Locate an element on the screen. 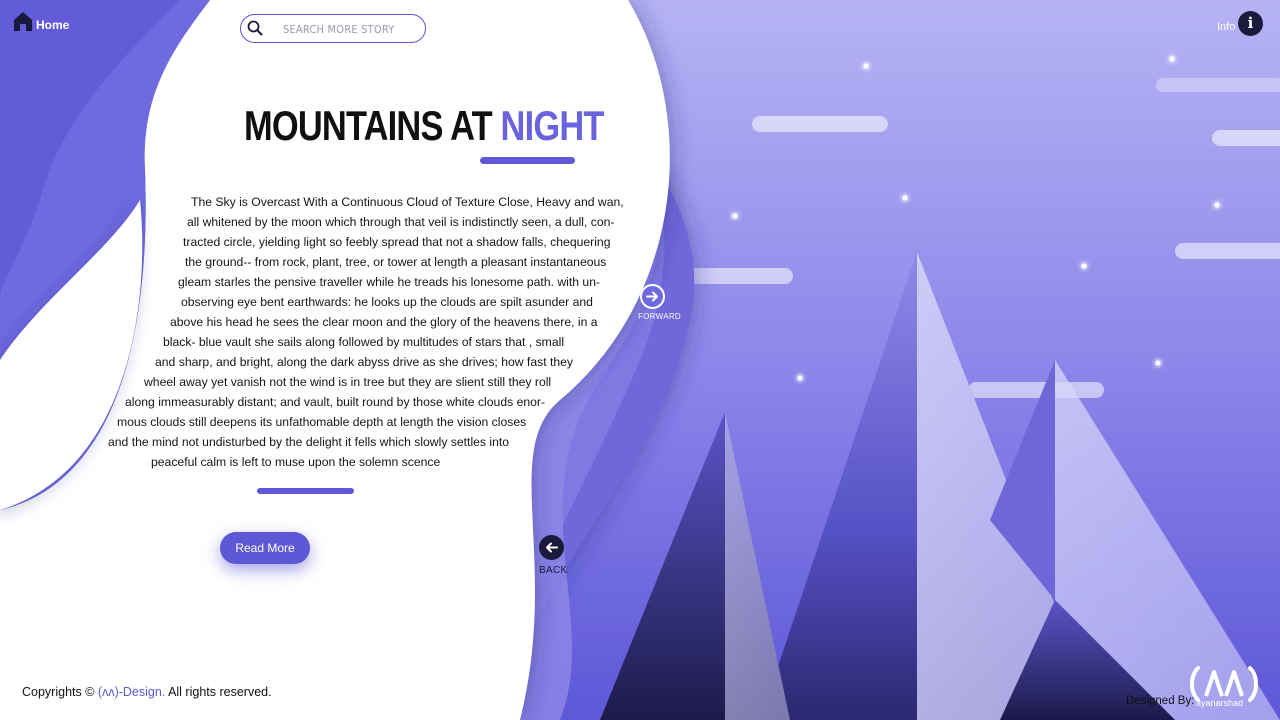 The width and height of the screenshot is (1280, 720). arrow-right-icon is located at coordinates (652, 296).